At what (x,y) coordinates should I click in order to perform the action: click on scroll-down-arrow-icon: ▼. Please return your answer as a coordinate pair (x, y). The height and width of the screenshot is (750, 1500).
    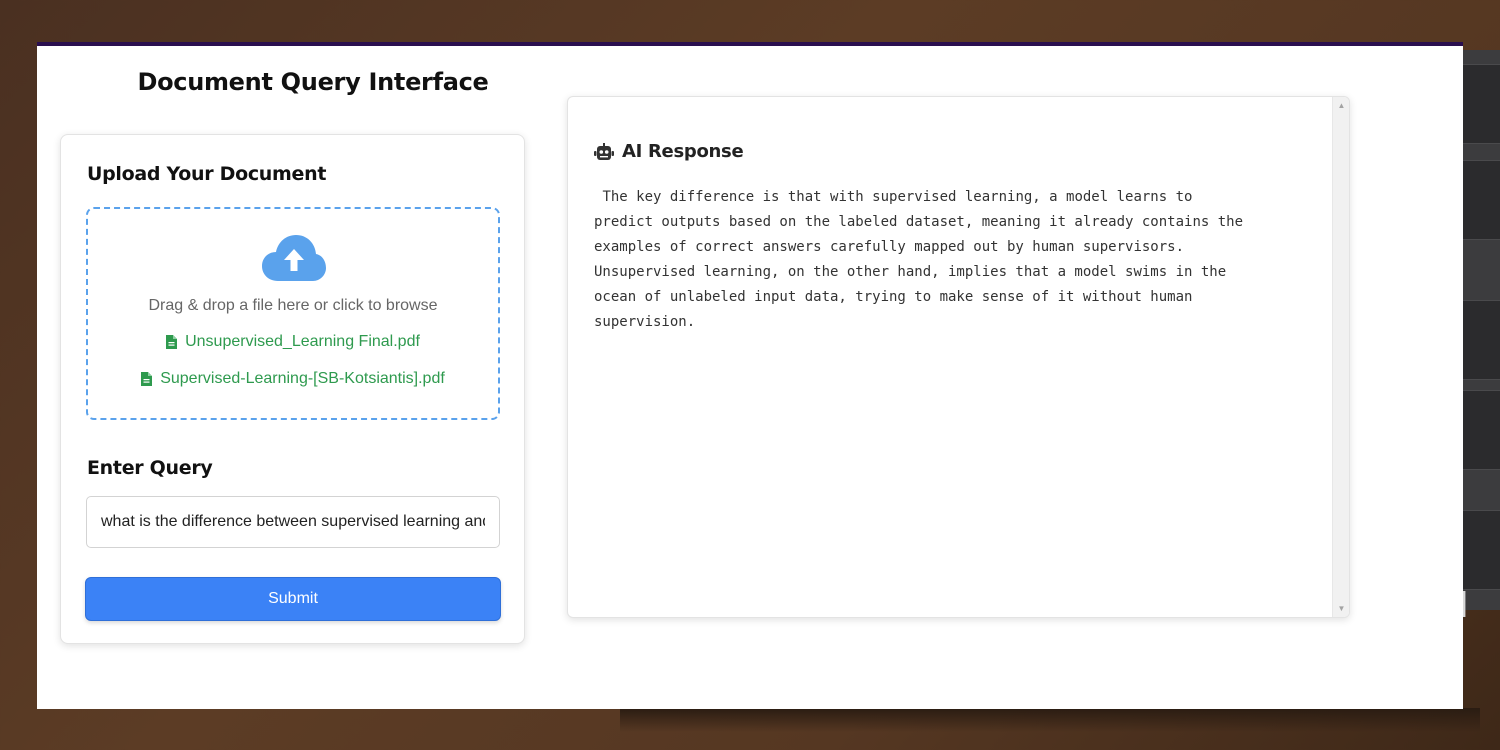
    Looking at the image, I should click on (1341, 608).